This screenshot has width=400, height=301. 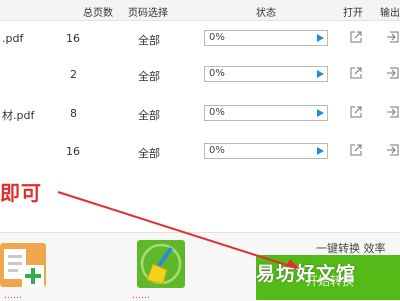 What do you see at coordinates (200, 75) in the screenshot?
I see `file-row: 2 全部 0%` at bounding box center [200, 75].